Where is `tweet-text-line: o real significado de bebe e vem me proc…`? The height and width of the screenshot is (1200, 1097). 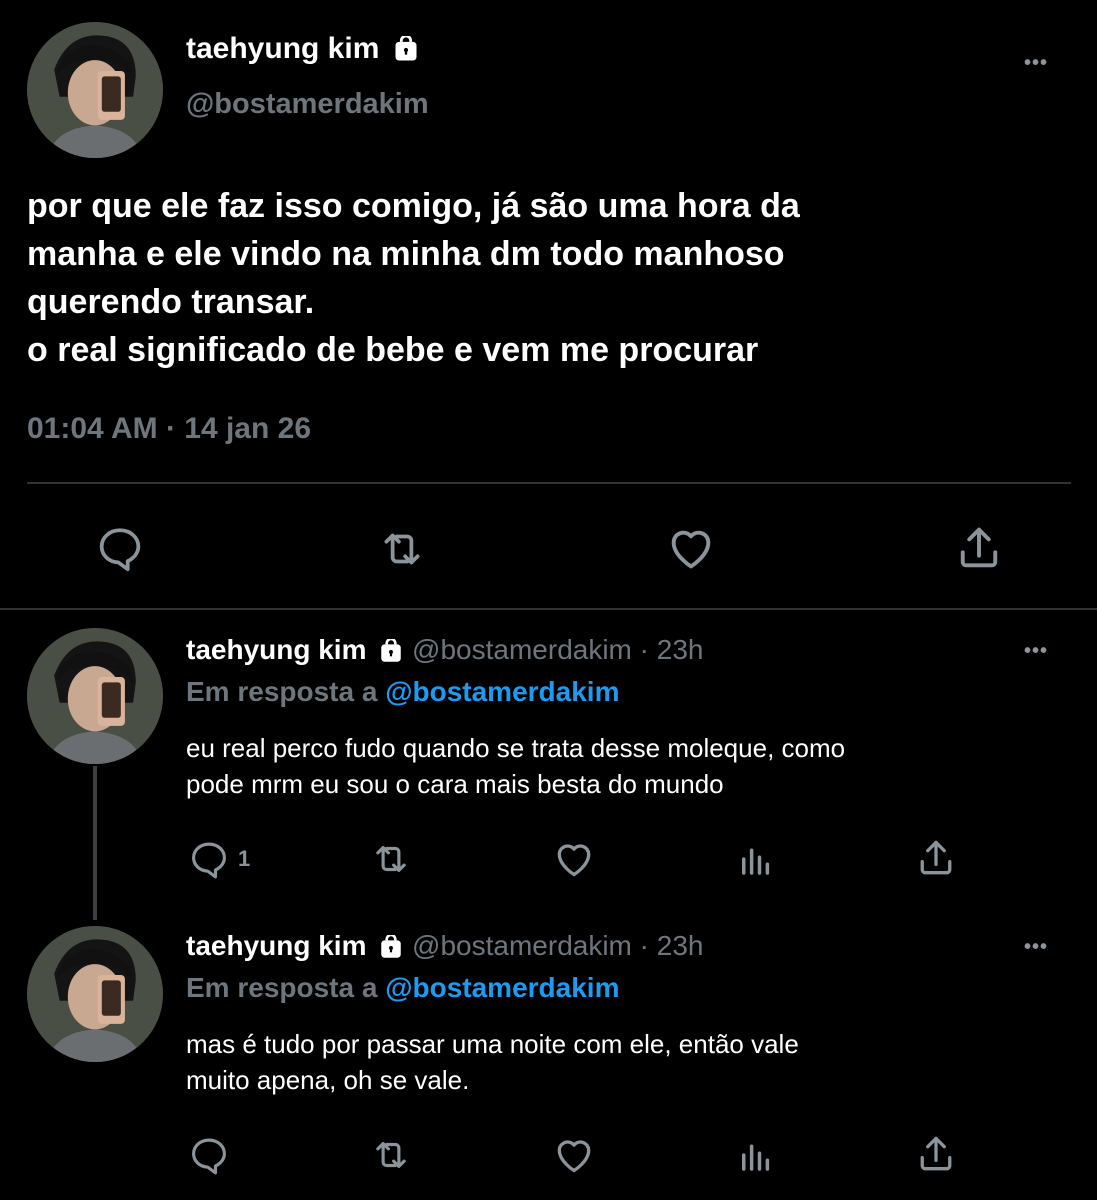 tweet-text-line: o real significado de bebe e vem me proc… is located at coordinates (393, 350).